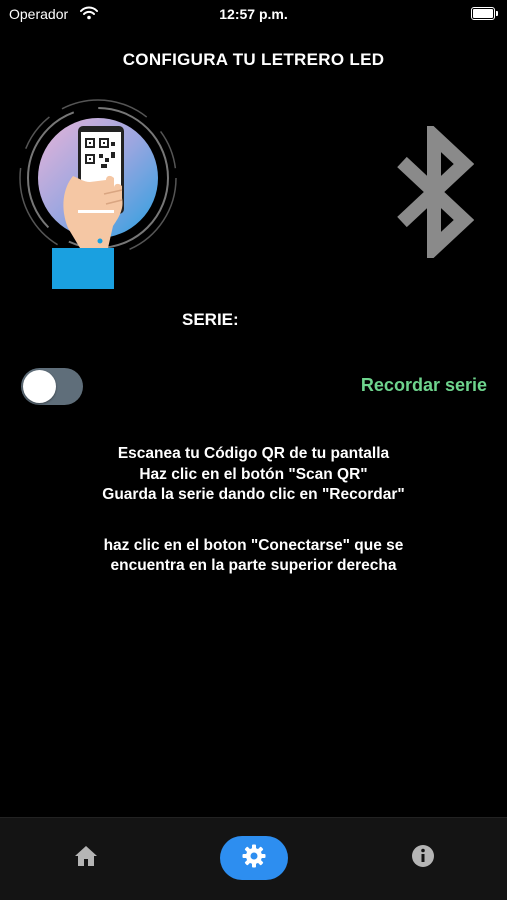 This screenshot has height=900, width=507. What do you see at coordinates (253, 474) in the screenshot?
I see `instruction-line: Haz clic en el botón "Scan QR"` at bounding box center [253, 474].